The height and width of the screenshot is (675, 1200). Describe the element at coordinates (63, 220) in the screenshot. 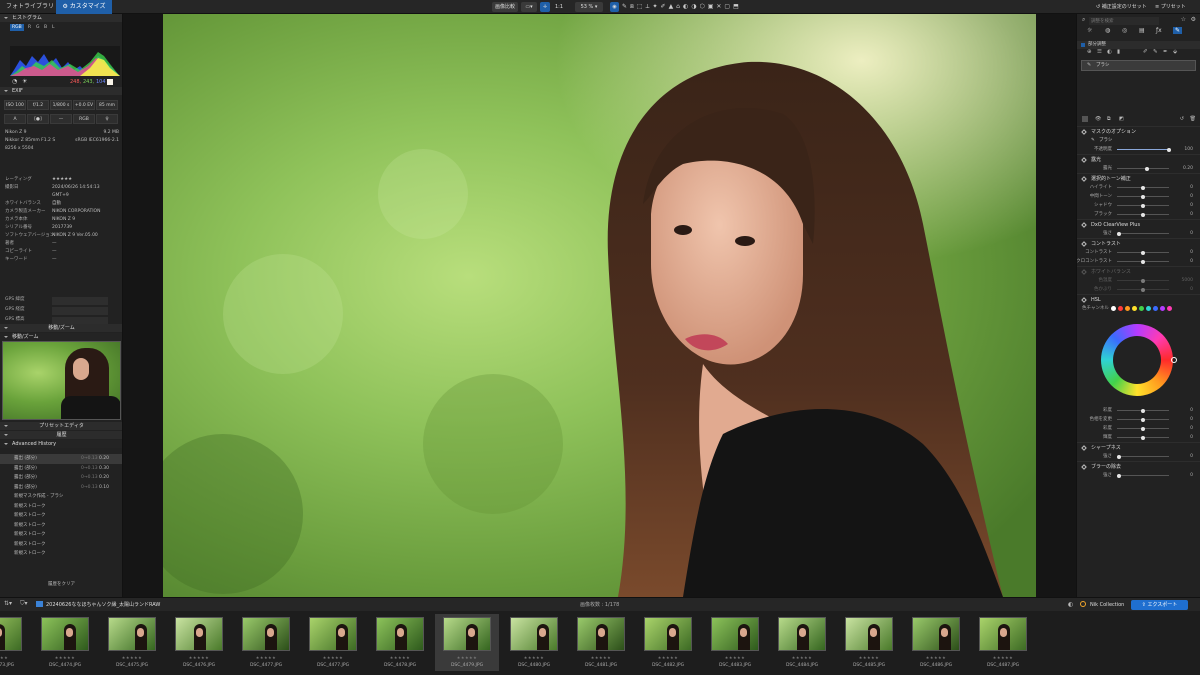

I see `metadata-value: NIKON Z 9` at that location.